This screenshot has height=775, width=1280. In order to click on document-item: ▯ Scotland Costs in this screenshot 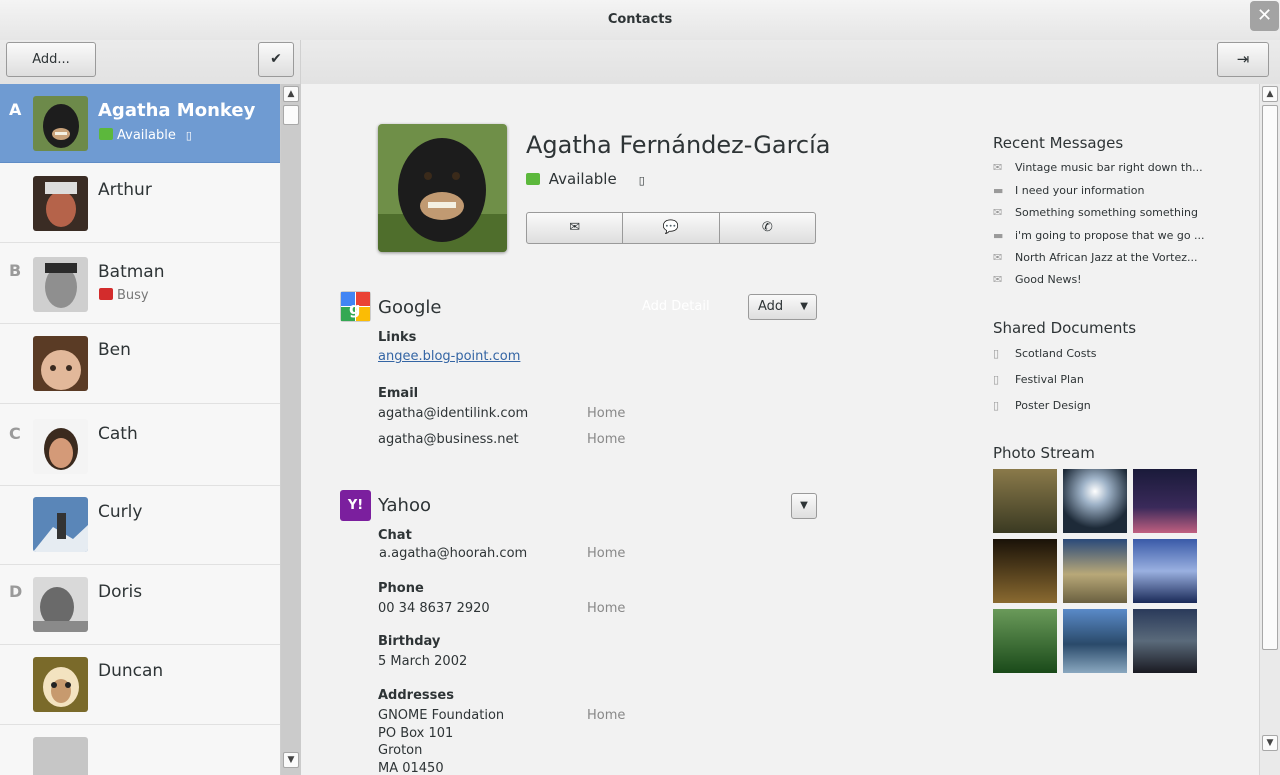, I will do `click(1045, 353)`.